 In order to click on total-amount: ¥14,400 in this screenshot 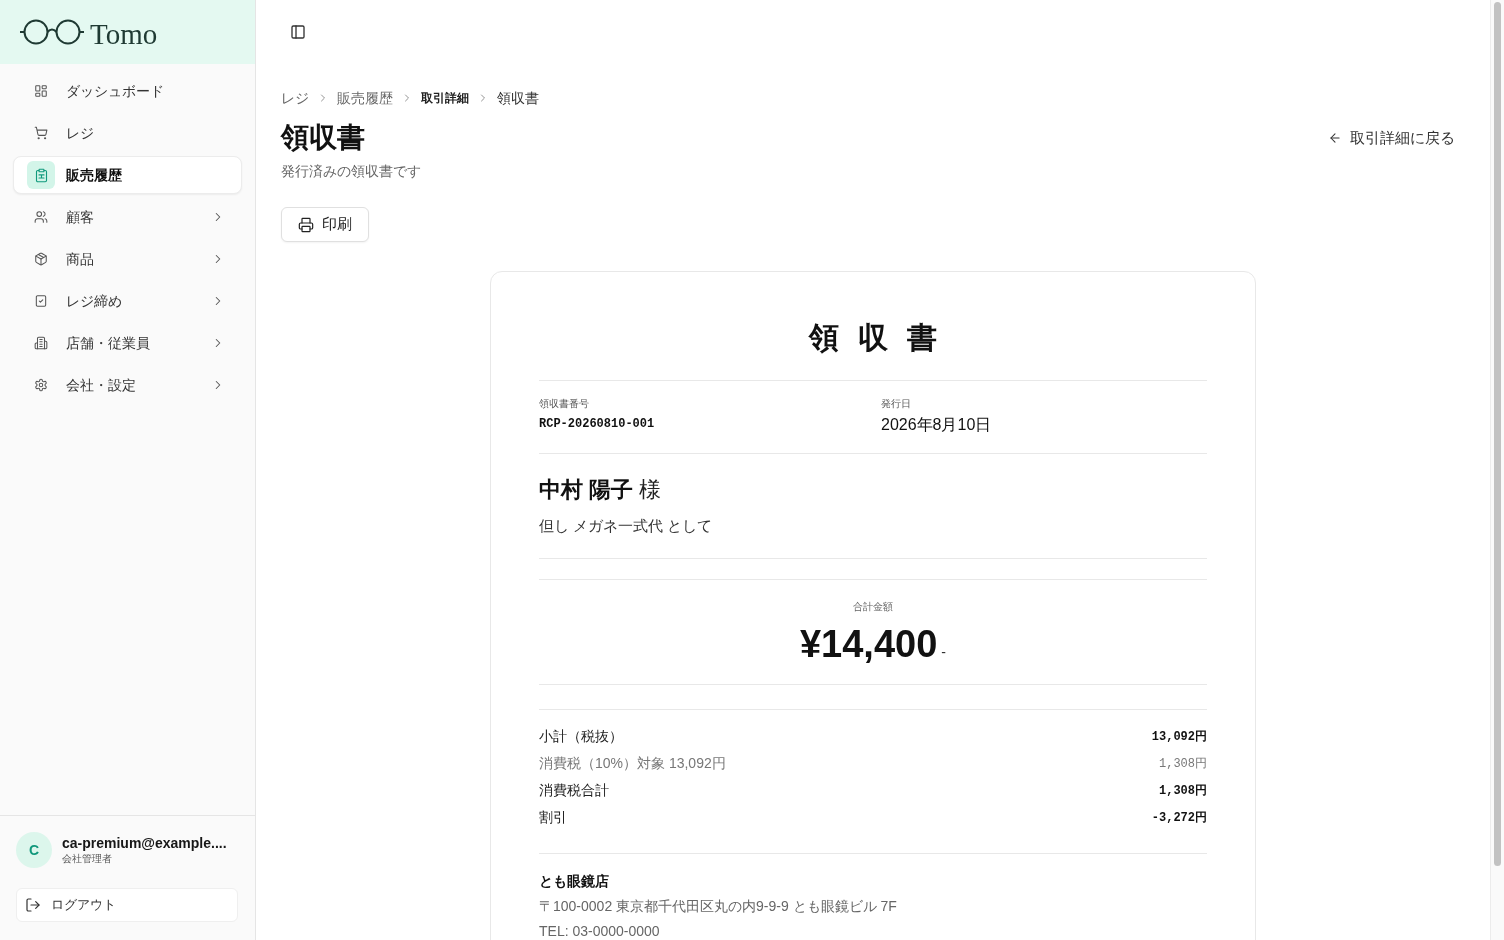, I will do `click(868, 644)`.